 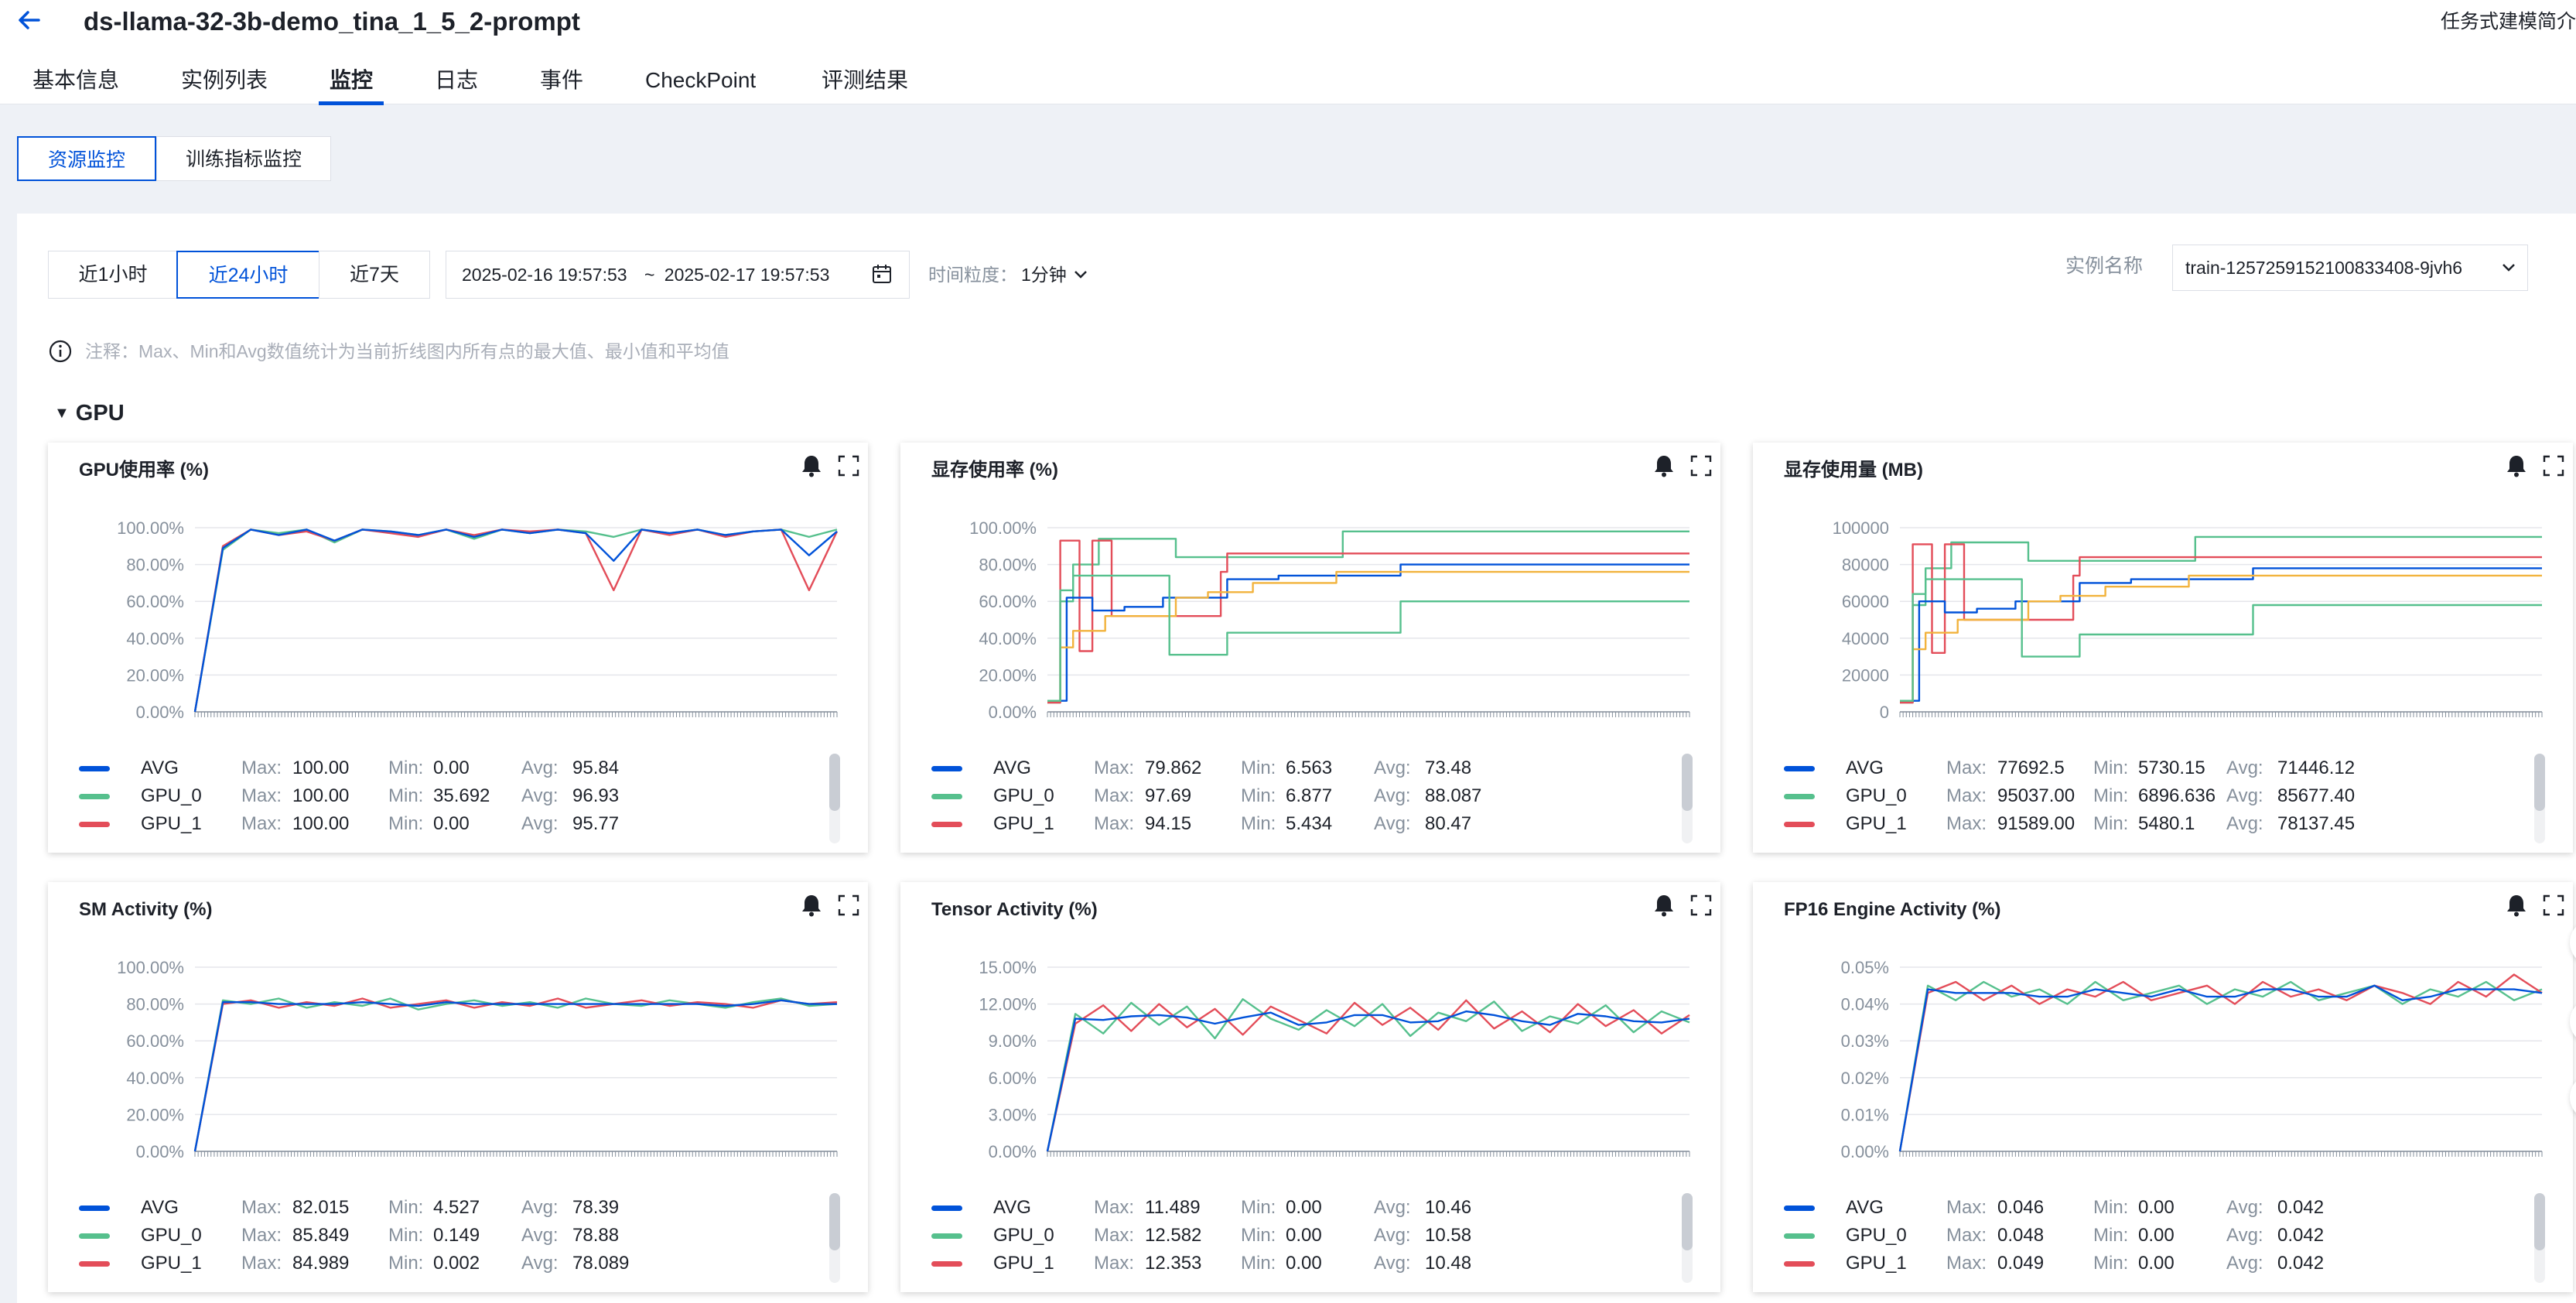 What do you see at coordinates (450, 1208) in the screenshot?
I see `legend-item-avg: AVG Max: 82.015 Min: 4.527 Avg: 78.39` at bounding box center [450, 1208].